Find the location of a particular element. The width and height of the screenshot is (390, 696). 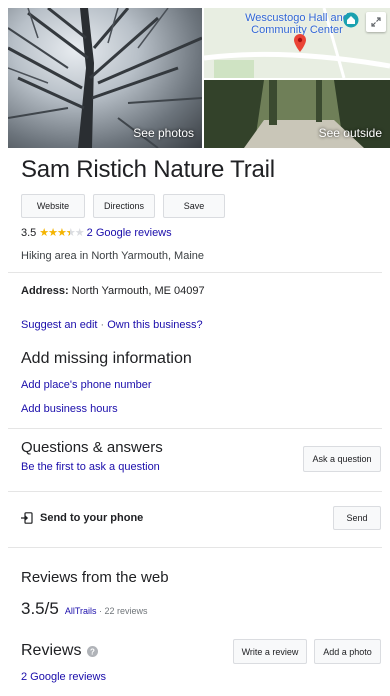

address-label: Address: is located at coordinates (45, 291).